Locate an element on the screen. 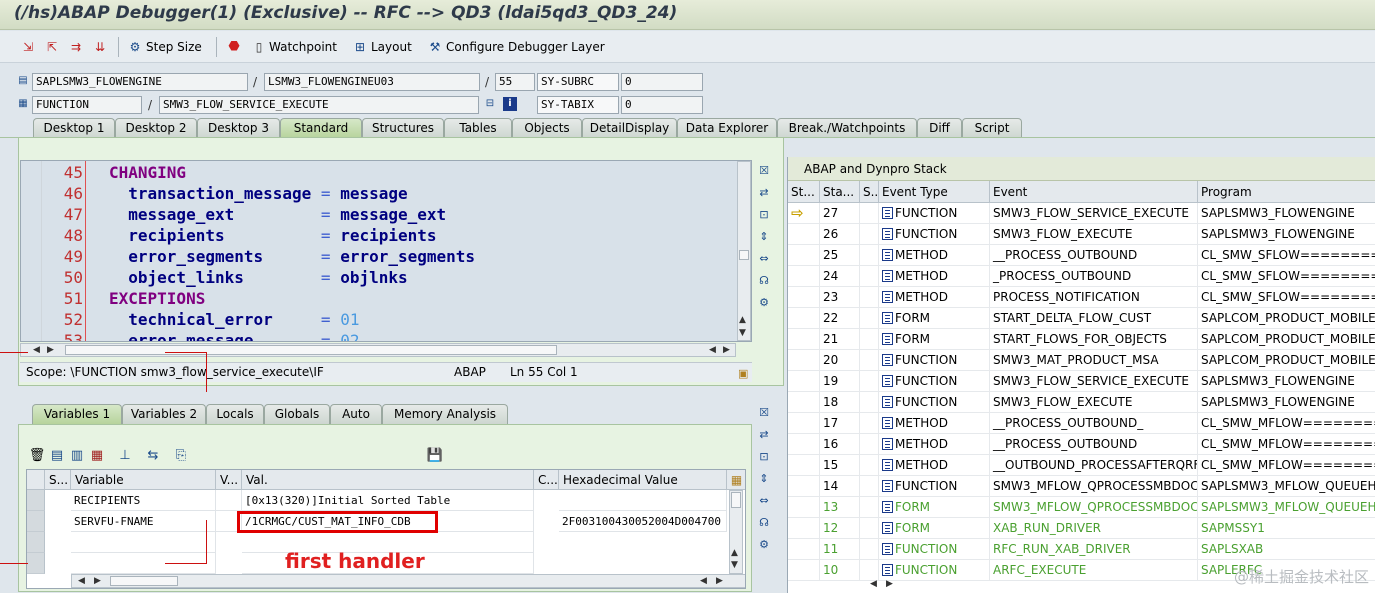 The image size is (1375, 593). hierarchy-icon: ⊥ is located at coordinates (125, 456).